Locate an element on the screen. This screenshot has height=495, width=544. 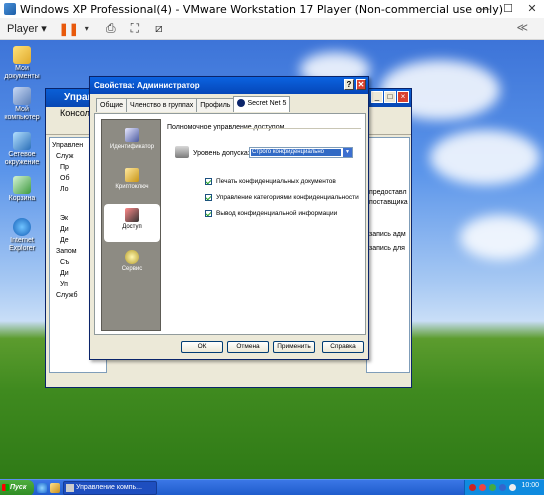
category-list: Идентификатор Криптоключ Доступ Сервис is located at coordinates (131, 225).